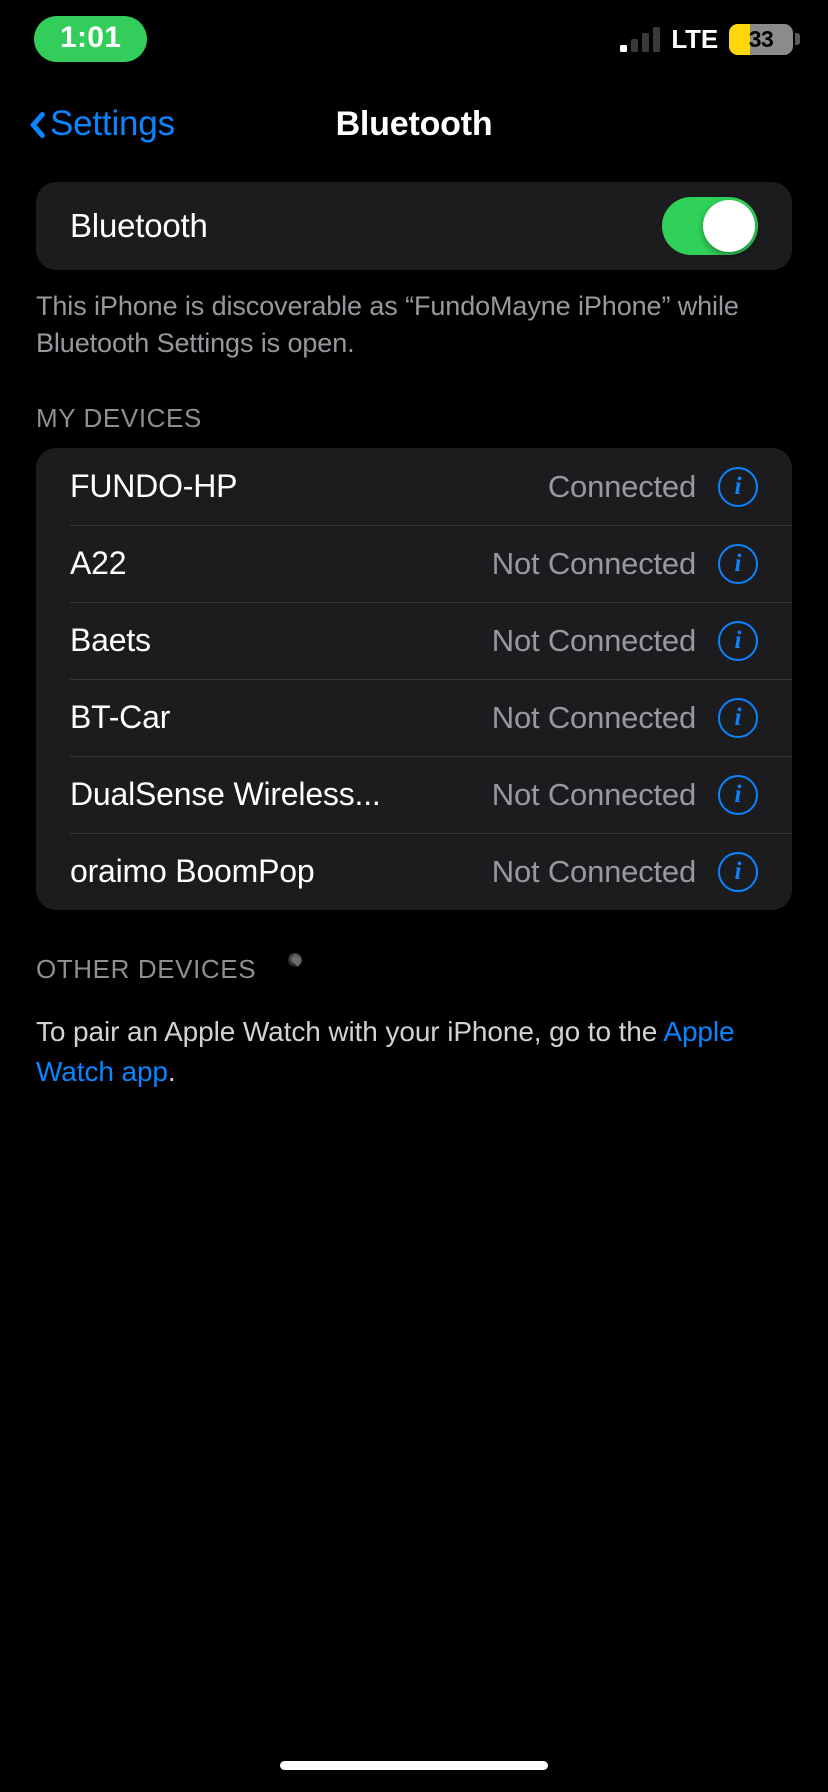 The image size is (828, 1792). I want to click on device-name: BT-Car, so click(120, 717).